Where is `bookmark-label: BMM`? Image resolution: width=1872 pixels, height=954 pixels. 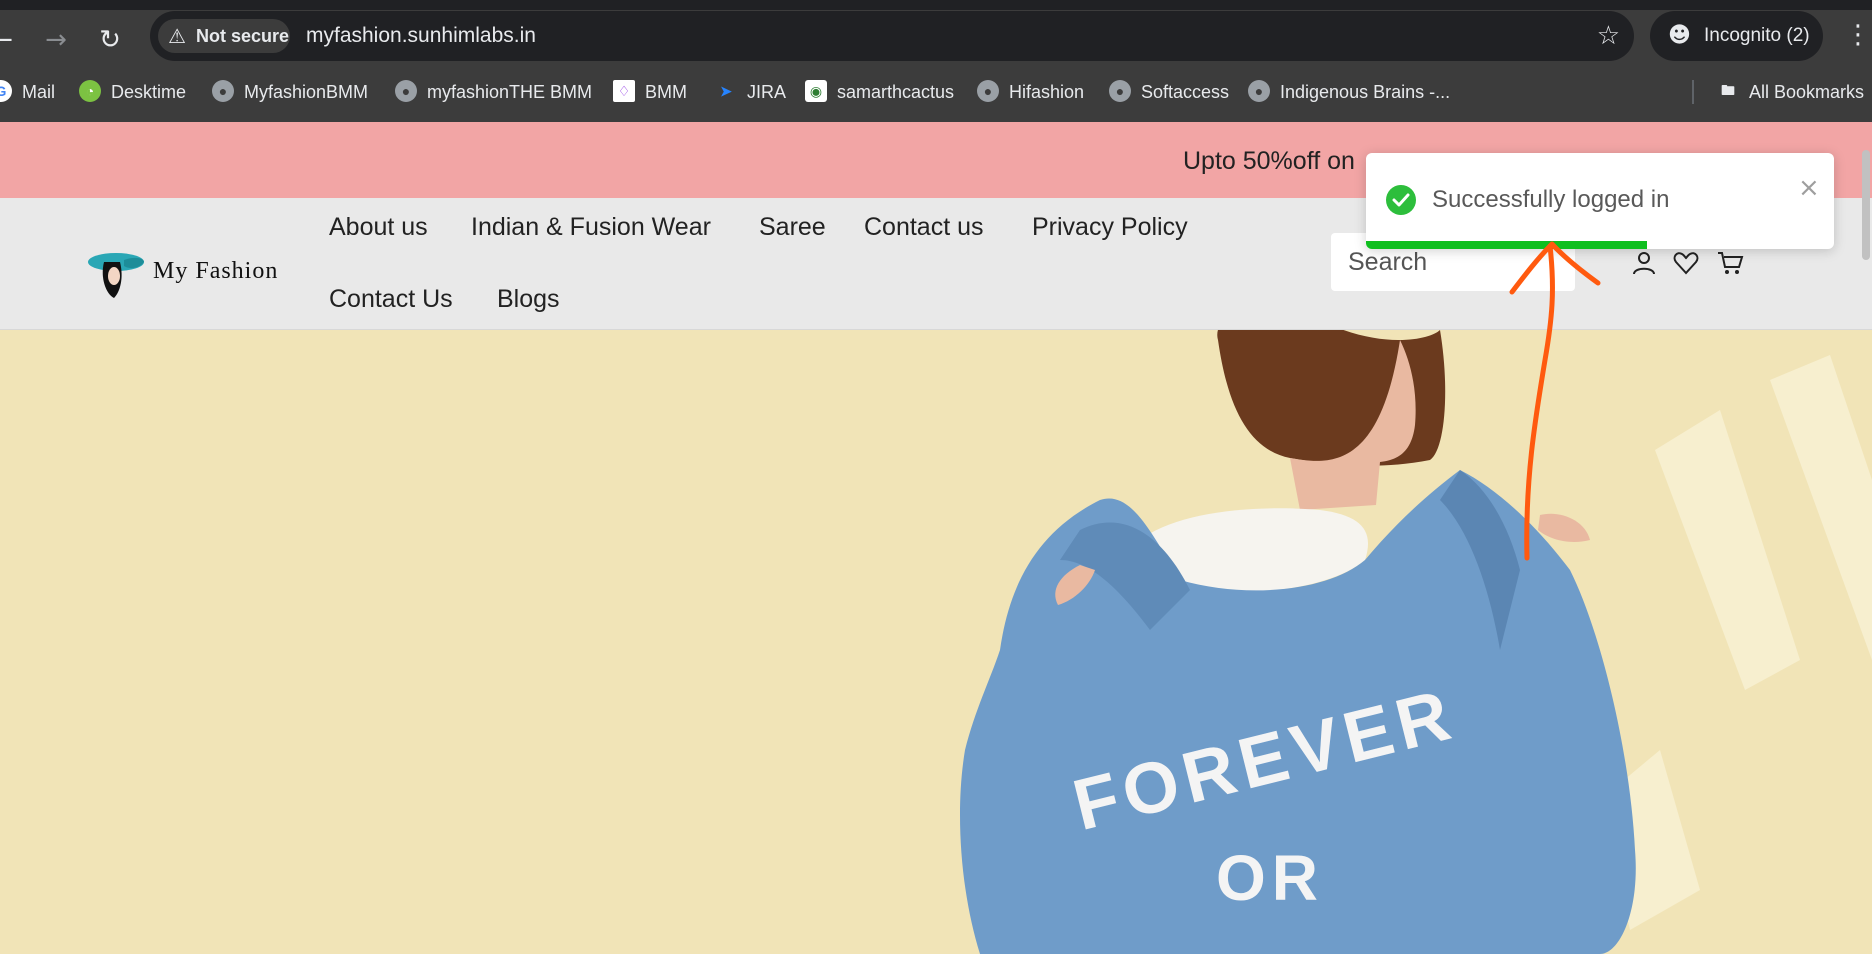
bookmark-label: BMM is located at coordinates (666, 92).